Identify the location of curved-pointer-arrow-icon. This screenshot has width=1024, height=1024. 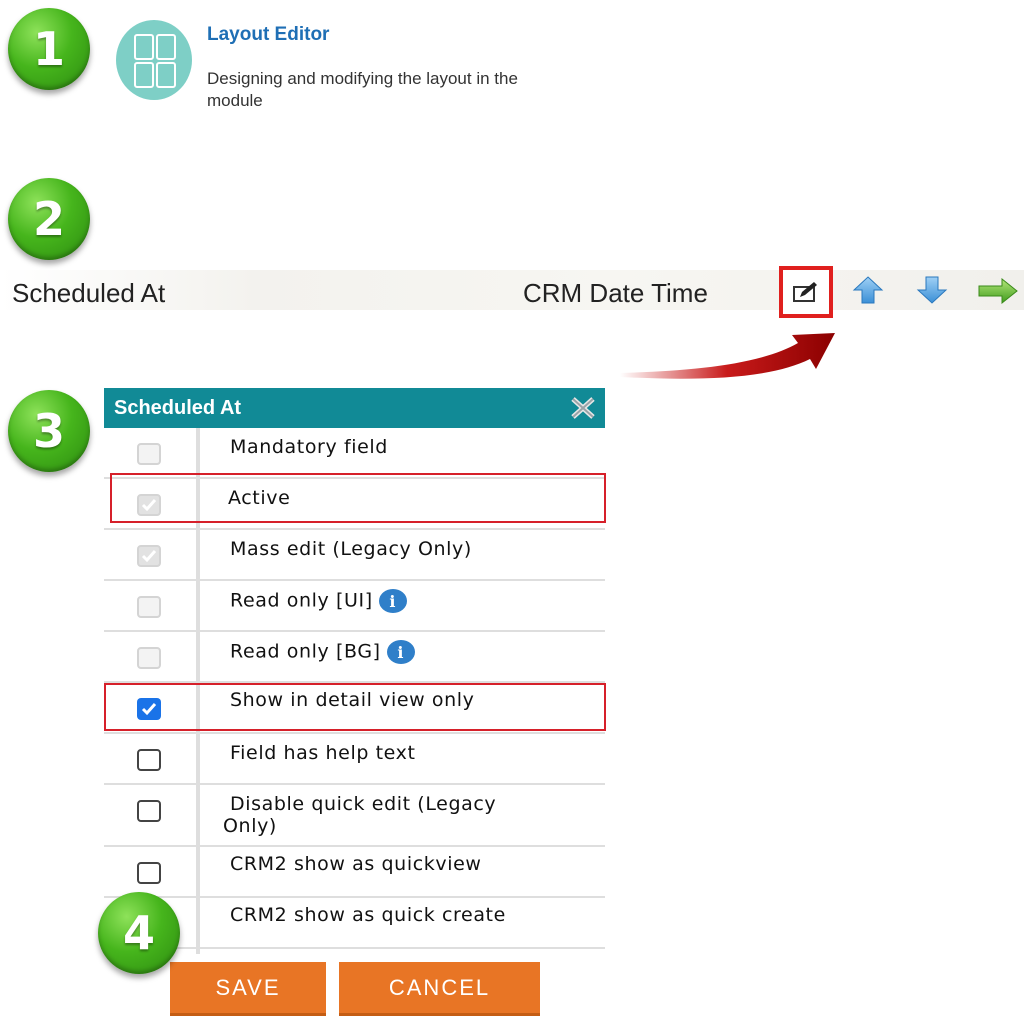
(727, 356).